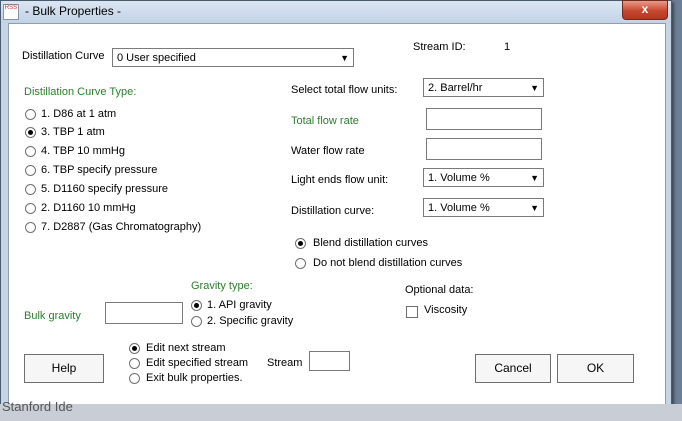  What do you see at coordinates (507, 47) in the screenshot?
I see `stream-id-value: 1` at bounding box center [507, 47].